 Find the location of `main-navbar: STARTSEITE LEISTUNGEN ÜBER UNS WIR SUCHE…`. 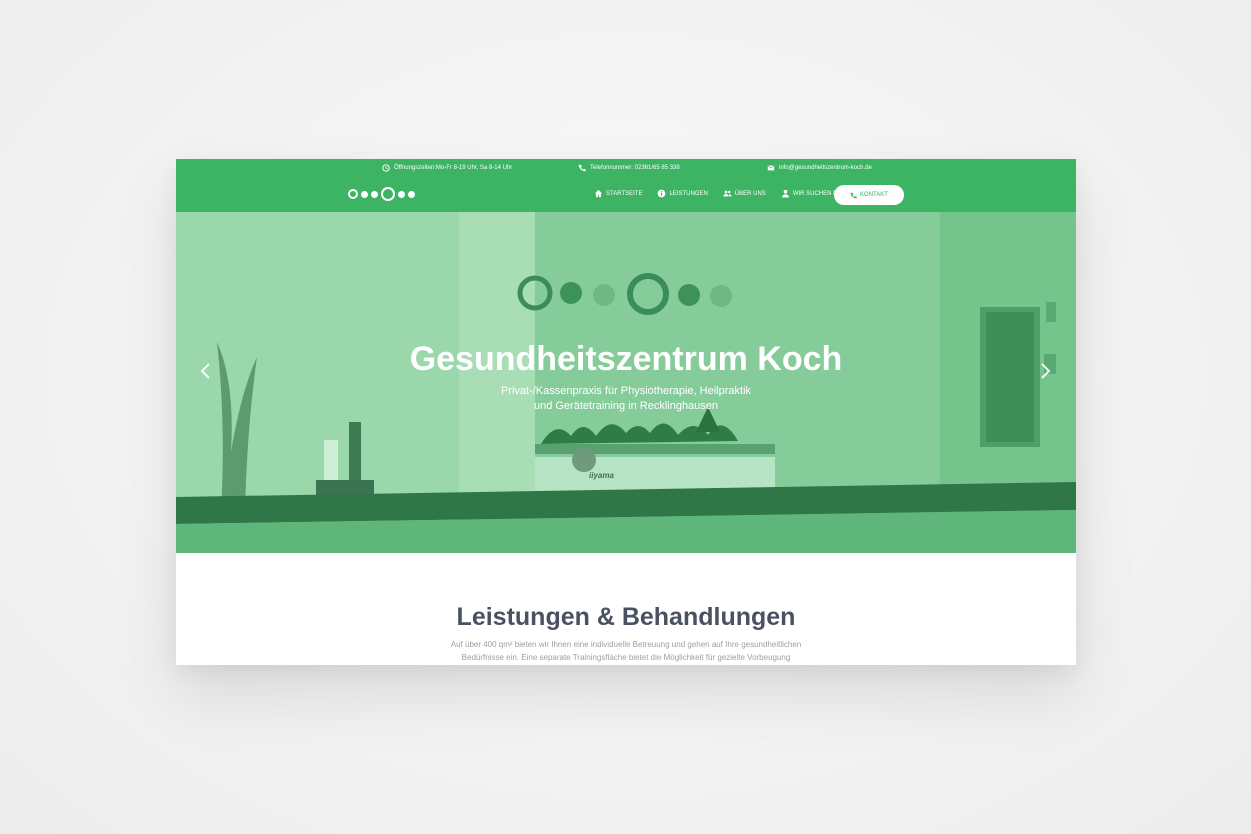

main-navbar: STARTSEITE LEISTUNGEN ÜBER UNS WIR SUCHE… is located at coordinates (626, 194).